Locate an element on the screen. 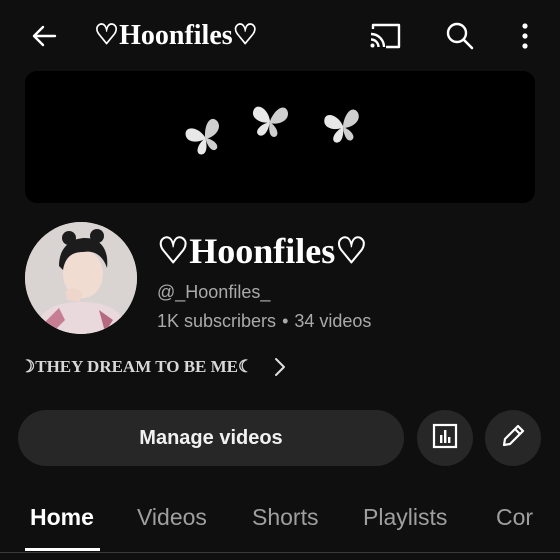 This screenshot has width=560, height=560. manage-videos-button: Manage videos is located at coordinates (211, 438).